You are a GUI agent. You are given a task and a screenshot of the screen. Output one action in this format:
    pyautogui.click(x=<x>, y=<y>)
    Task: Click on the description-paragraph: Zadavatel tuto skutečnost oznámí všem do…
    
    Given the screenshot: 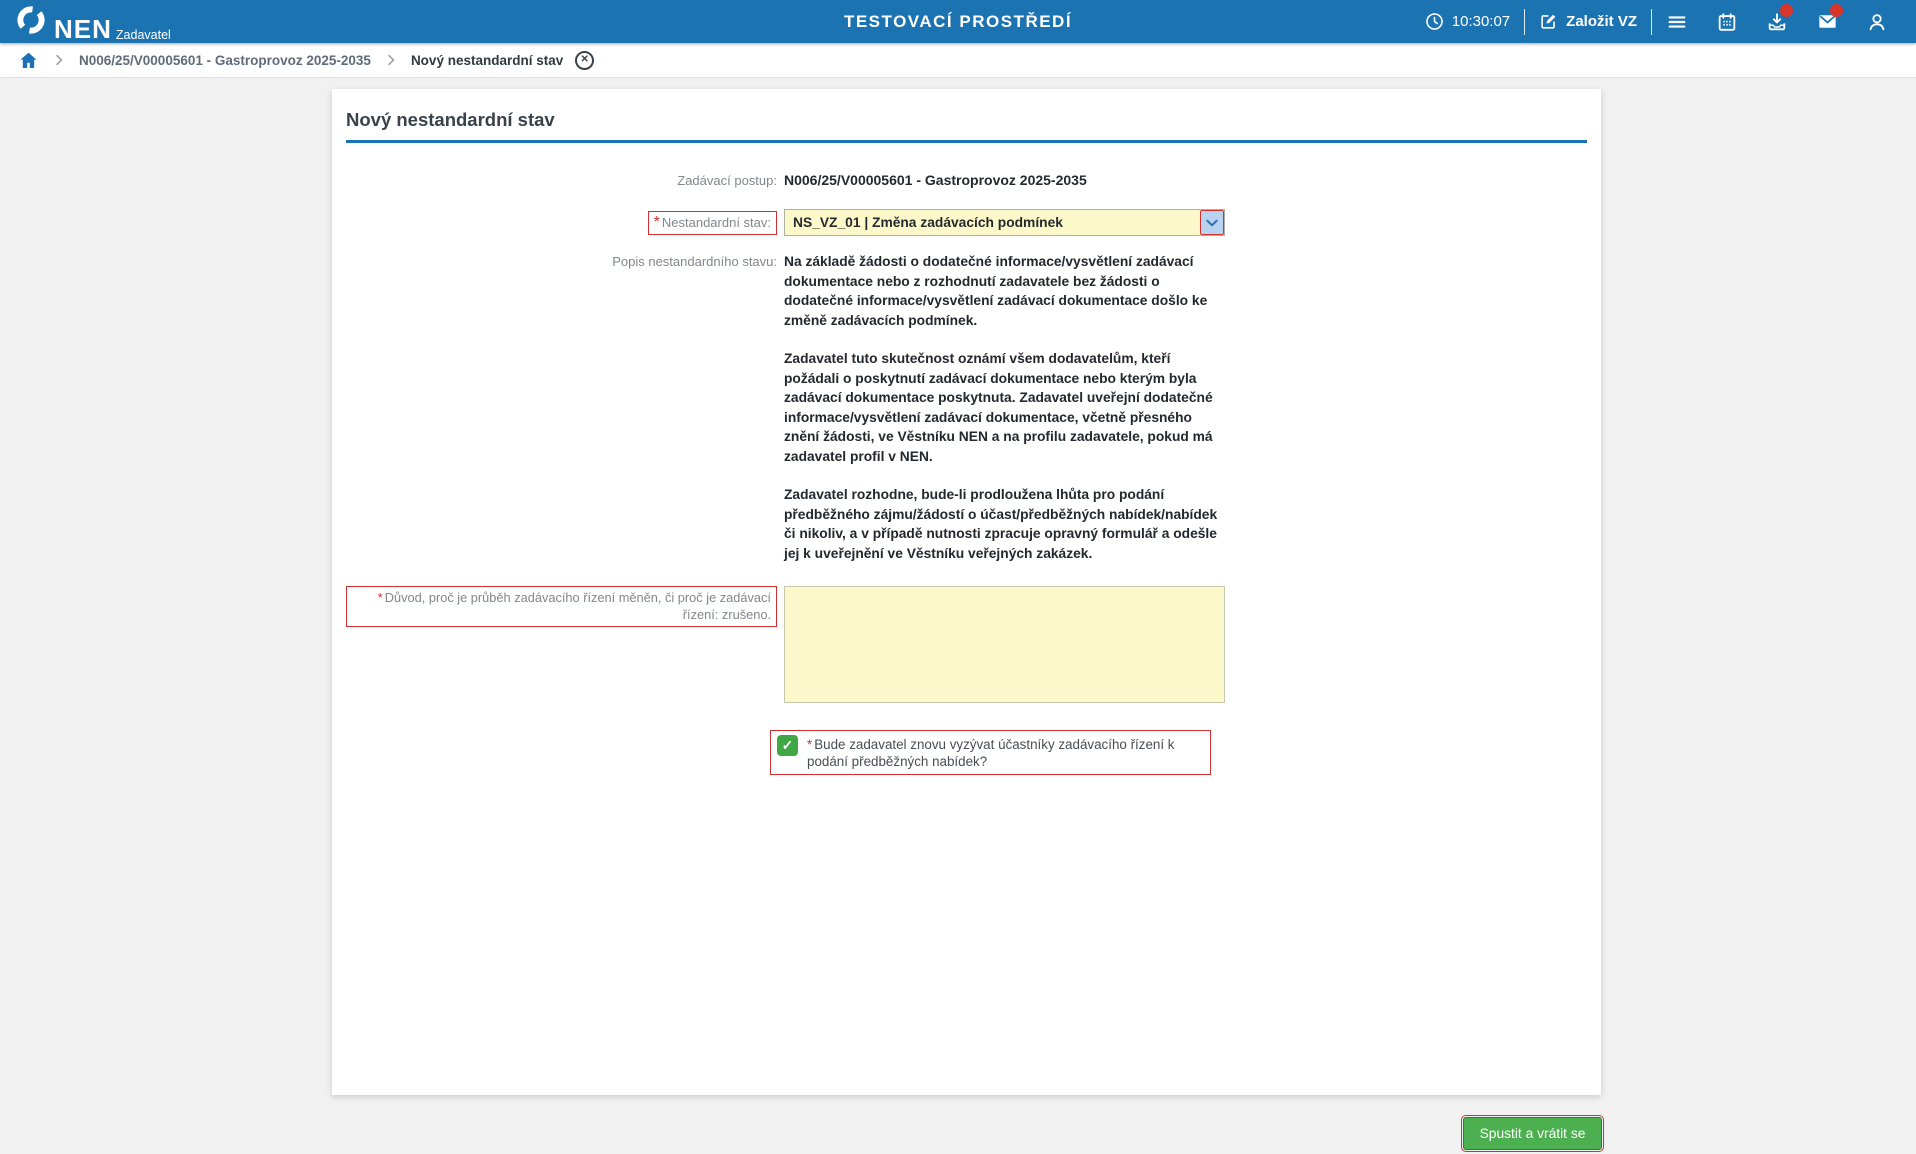 What is the action you would take?
    pyautogui.click(x=998, y=407)
    